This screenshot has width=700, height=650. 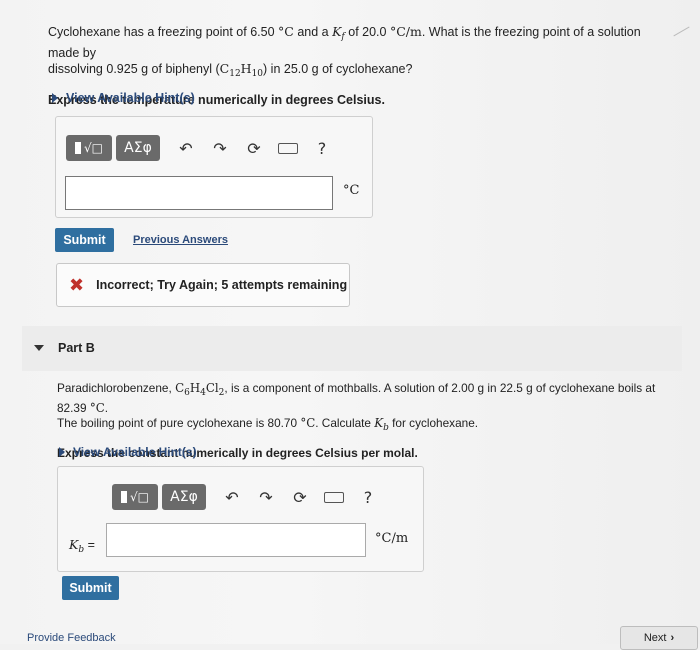 What do you see at coordinates (236, 540) in the screenshot?
I see `part-b-answer-input` at bounding box center [236, 540].